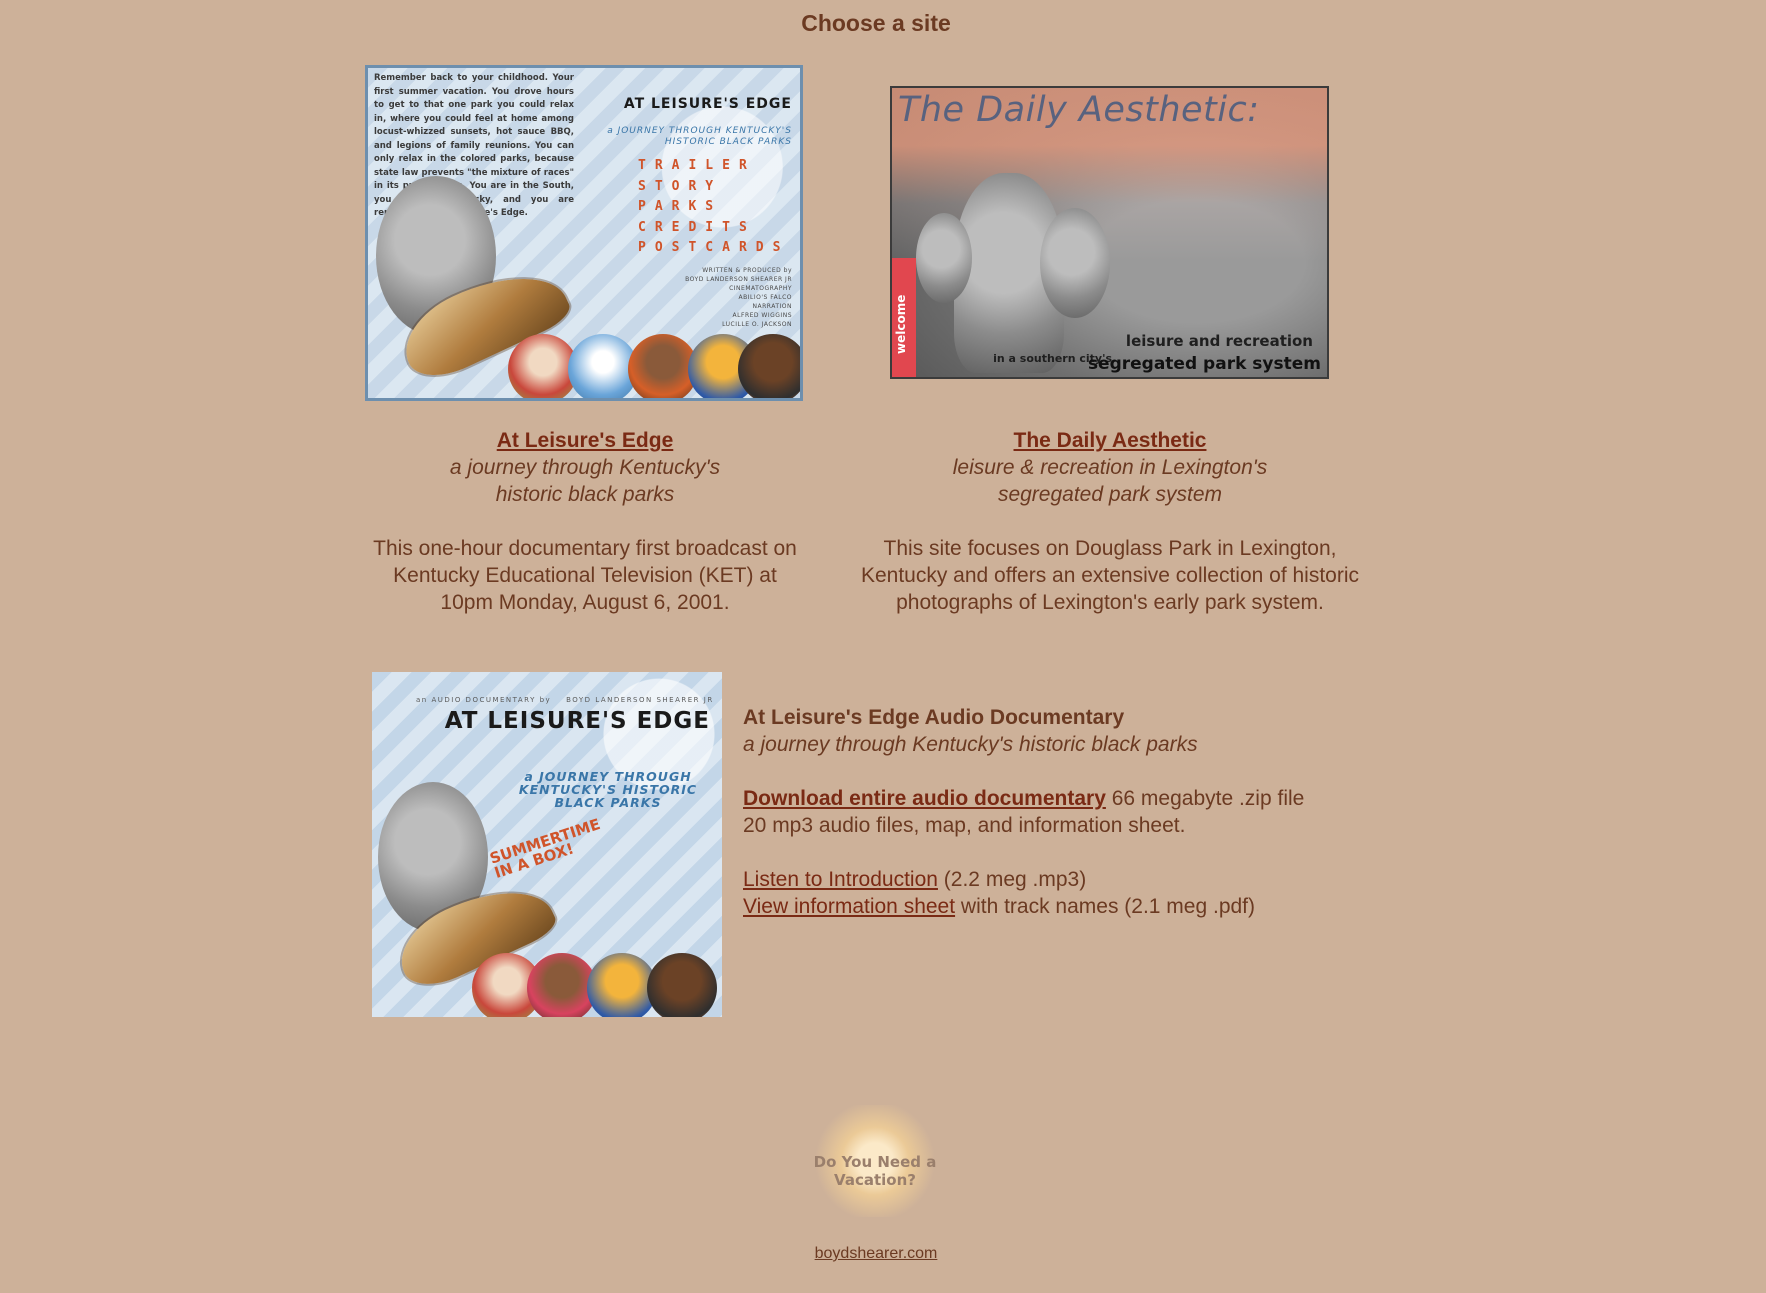 This screenshot has width=1766, height=1293. I want to click on vacation-sunburst-button: Do You Need a Vacation?, so click(875, 1161).